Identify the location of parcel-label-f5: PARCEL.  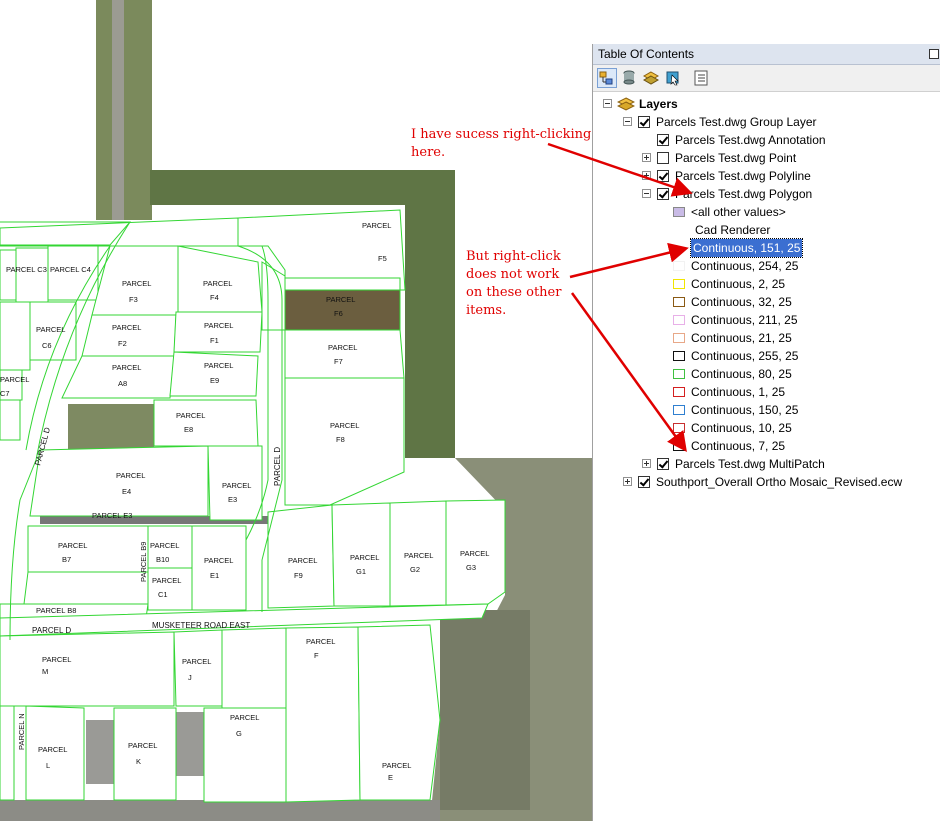
(376, 225).